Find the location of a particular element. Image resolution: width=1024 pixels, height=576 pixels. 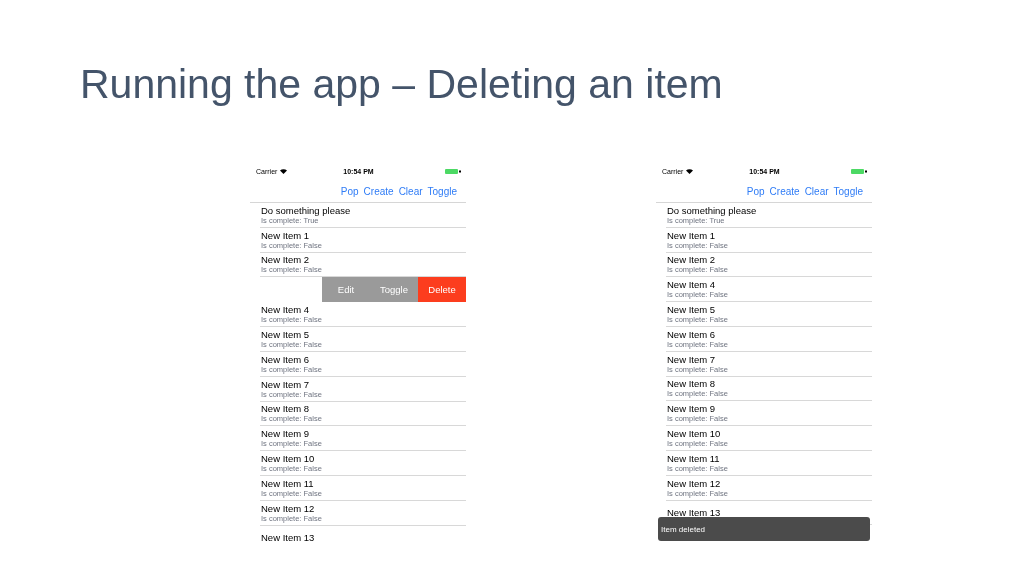

swipe-action-button: Edit is located at coordinates (346, 290).